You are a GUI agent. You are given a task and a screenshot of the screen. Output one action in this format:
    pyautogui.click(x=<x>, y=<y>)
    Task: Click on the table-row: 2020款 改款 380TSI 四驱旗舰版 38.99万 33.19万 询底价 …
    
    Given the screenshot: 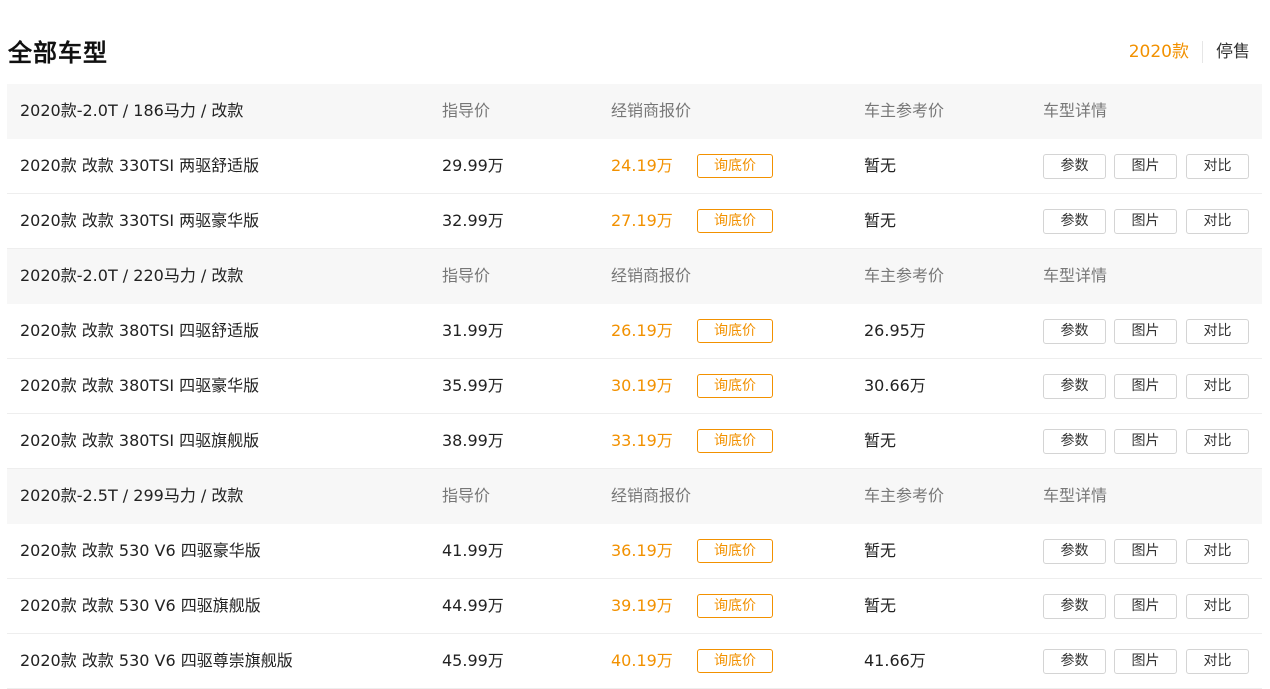 What is the action you would take?
    pyautogui.click(x=634, y=441)
    